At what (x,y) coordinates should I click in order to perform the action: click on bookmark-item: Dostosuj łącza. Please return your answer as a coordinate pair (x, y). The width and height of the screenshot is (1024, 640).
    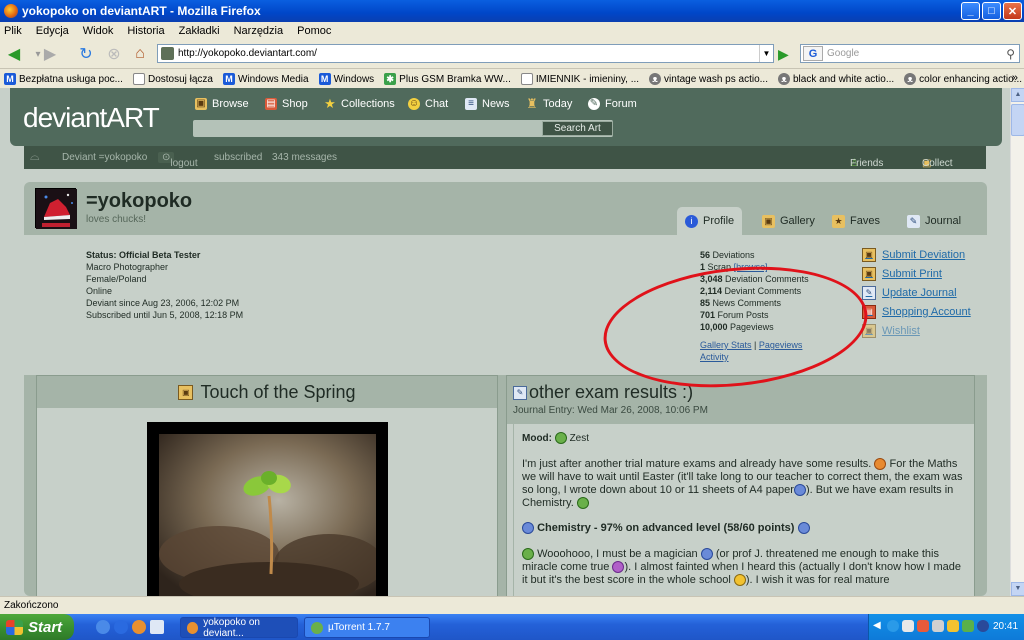
    Looking at the image, I should click on (172, 79).